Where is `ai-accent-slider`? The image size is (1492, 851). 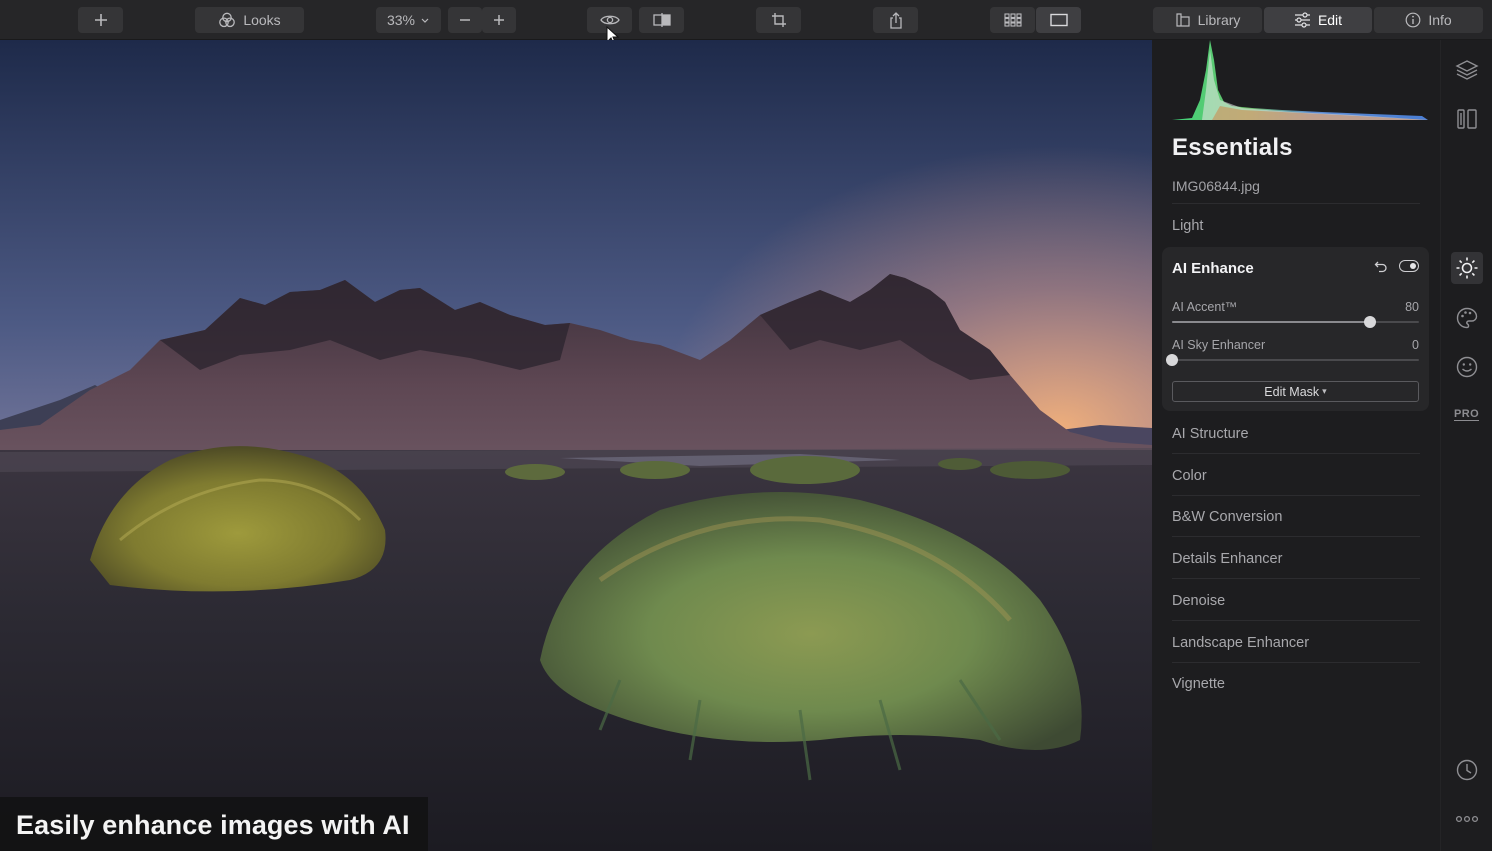 ai-accent-slider is located at coordinates (1295, 322).